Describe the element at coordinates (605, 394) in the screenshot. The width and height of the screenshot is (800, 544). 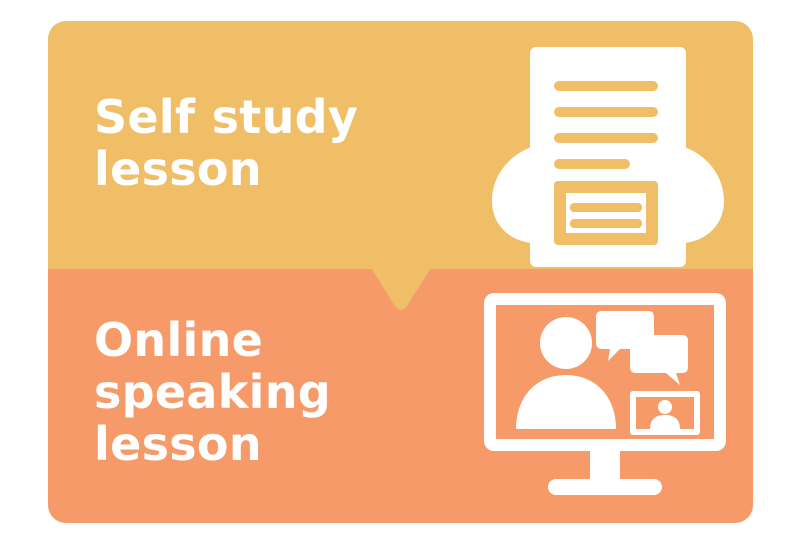
I see `video-call-monitor-icon` at that location.